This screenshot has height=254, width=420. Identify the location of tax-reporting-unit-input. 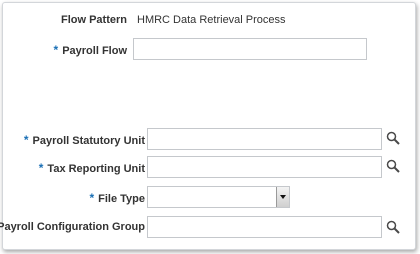
(264, 167).